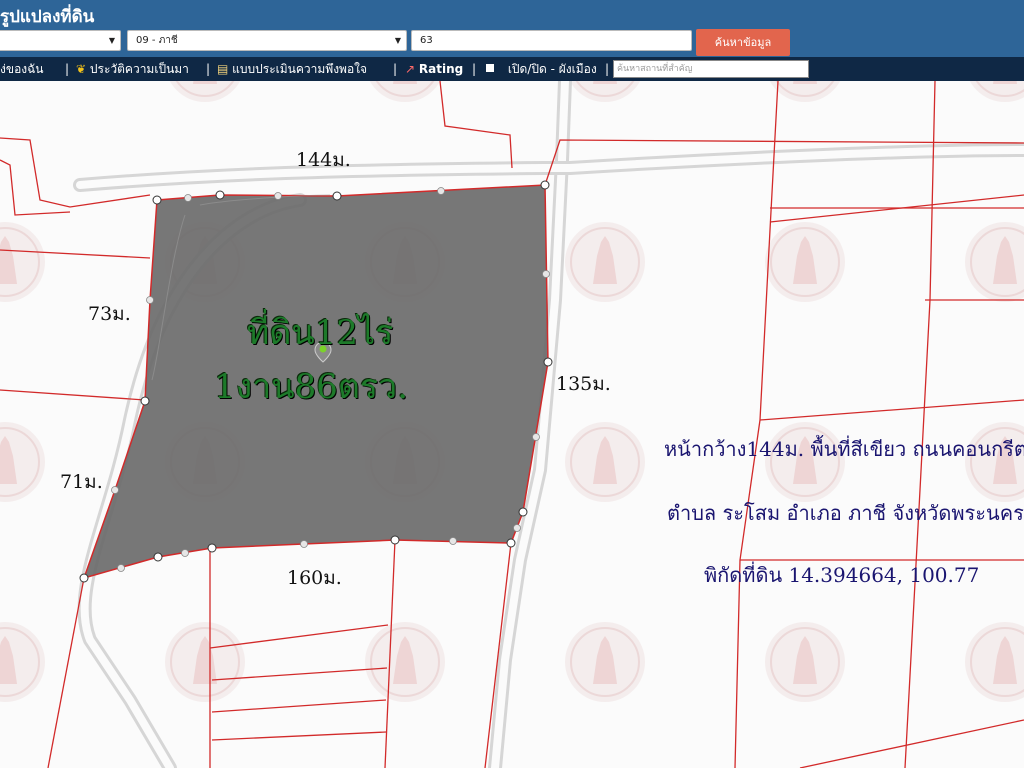 Image resolution: width=1024 pixels, height=768 pixels. I want to click on search-bar: ▼ 09 - ภาชี ▼ 63 ค้นหาข้อมูล, so click(512, 42).